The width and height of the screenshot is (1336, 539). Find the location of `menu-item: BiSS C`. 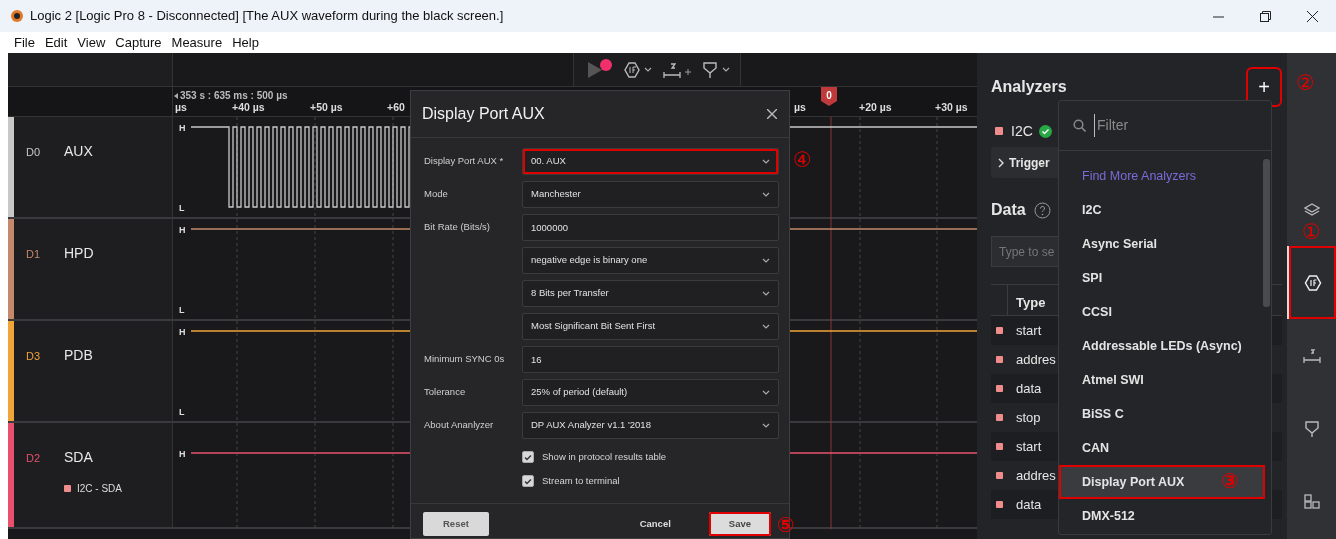

menu-item: BiSS C is located at coordinates (1162, 414).